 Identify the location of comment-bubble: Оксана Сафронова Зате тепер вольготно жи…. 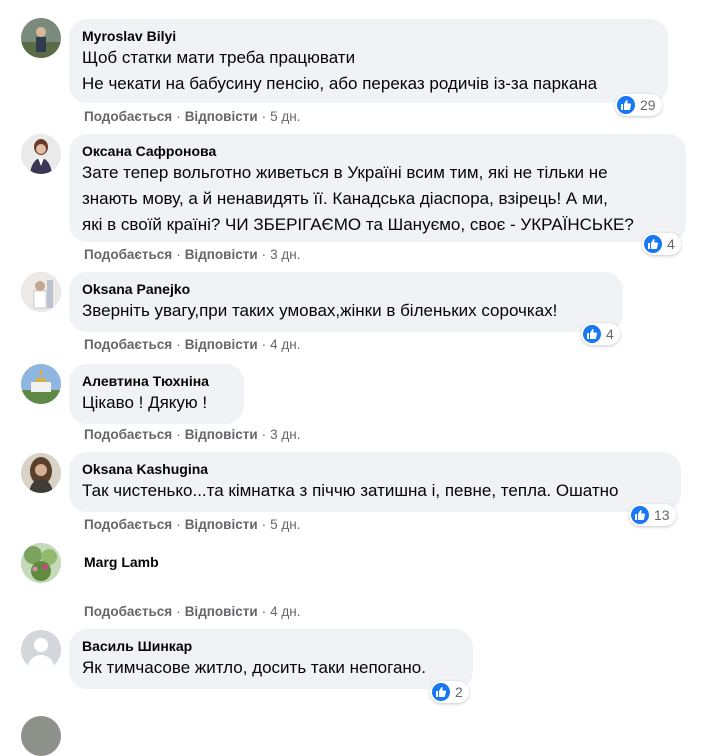
(377, 188).